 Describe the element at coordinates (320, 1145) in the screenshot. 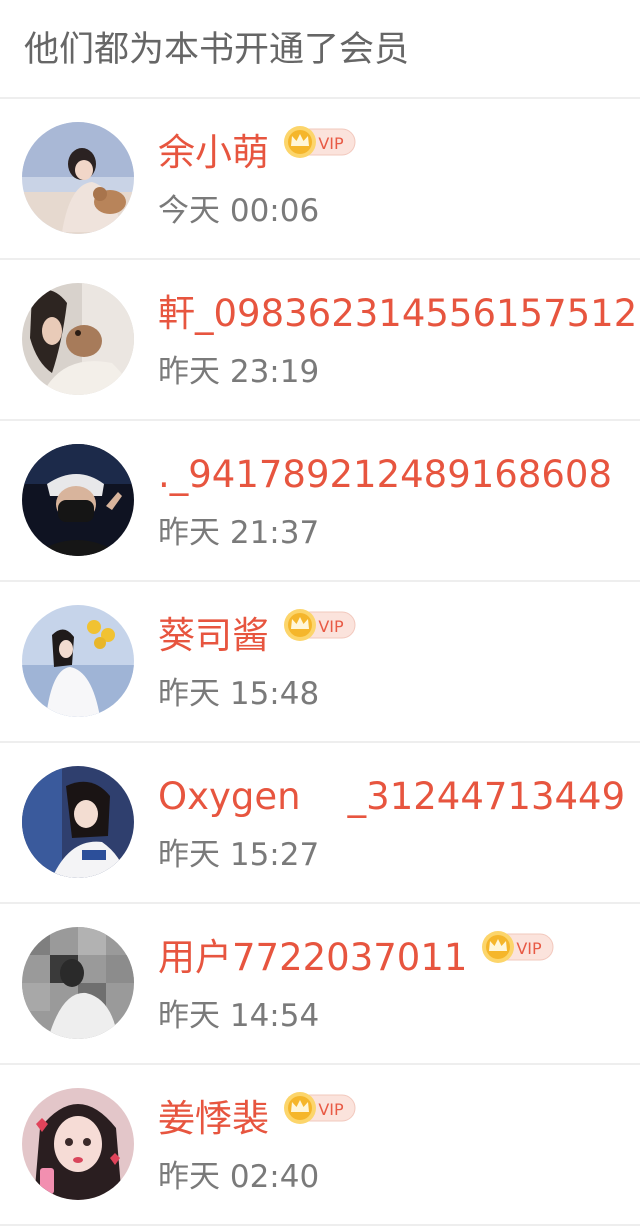

I see `member-row: 姜悸裴 VIP 昨天 02:40` at that location.